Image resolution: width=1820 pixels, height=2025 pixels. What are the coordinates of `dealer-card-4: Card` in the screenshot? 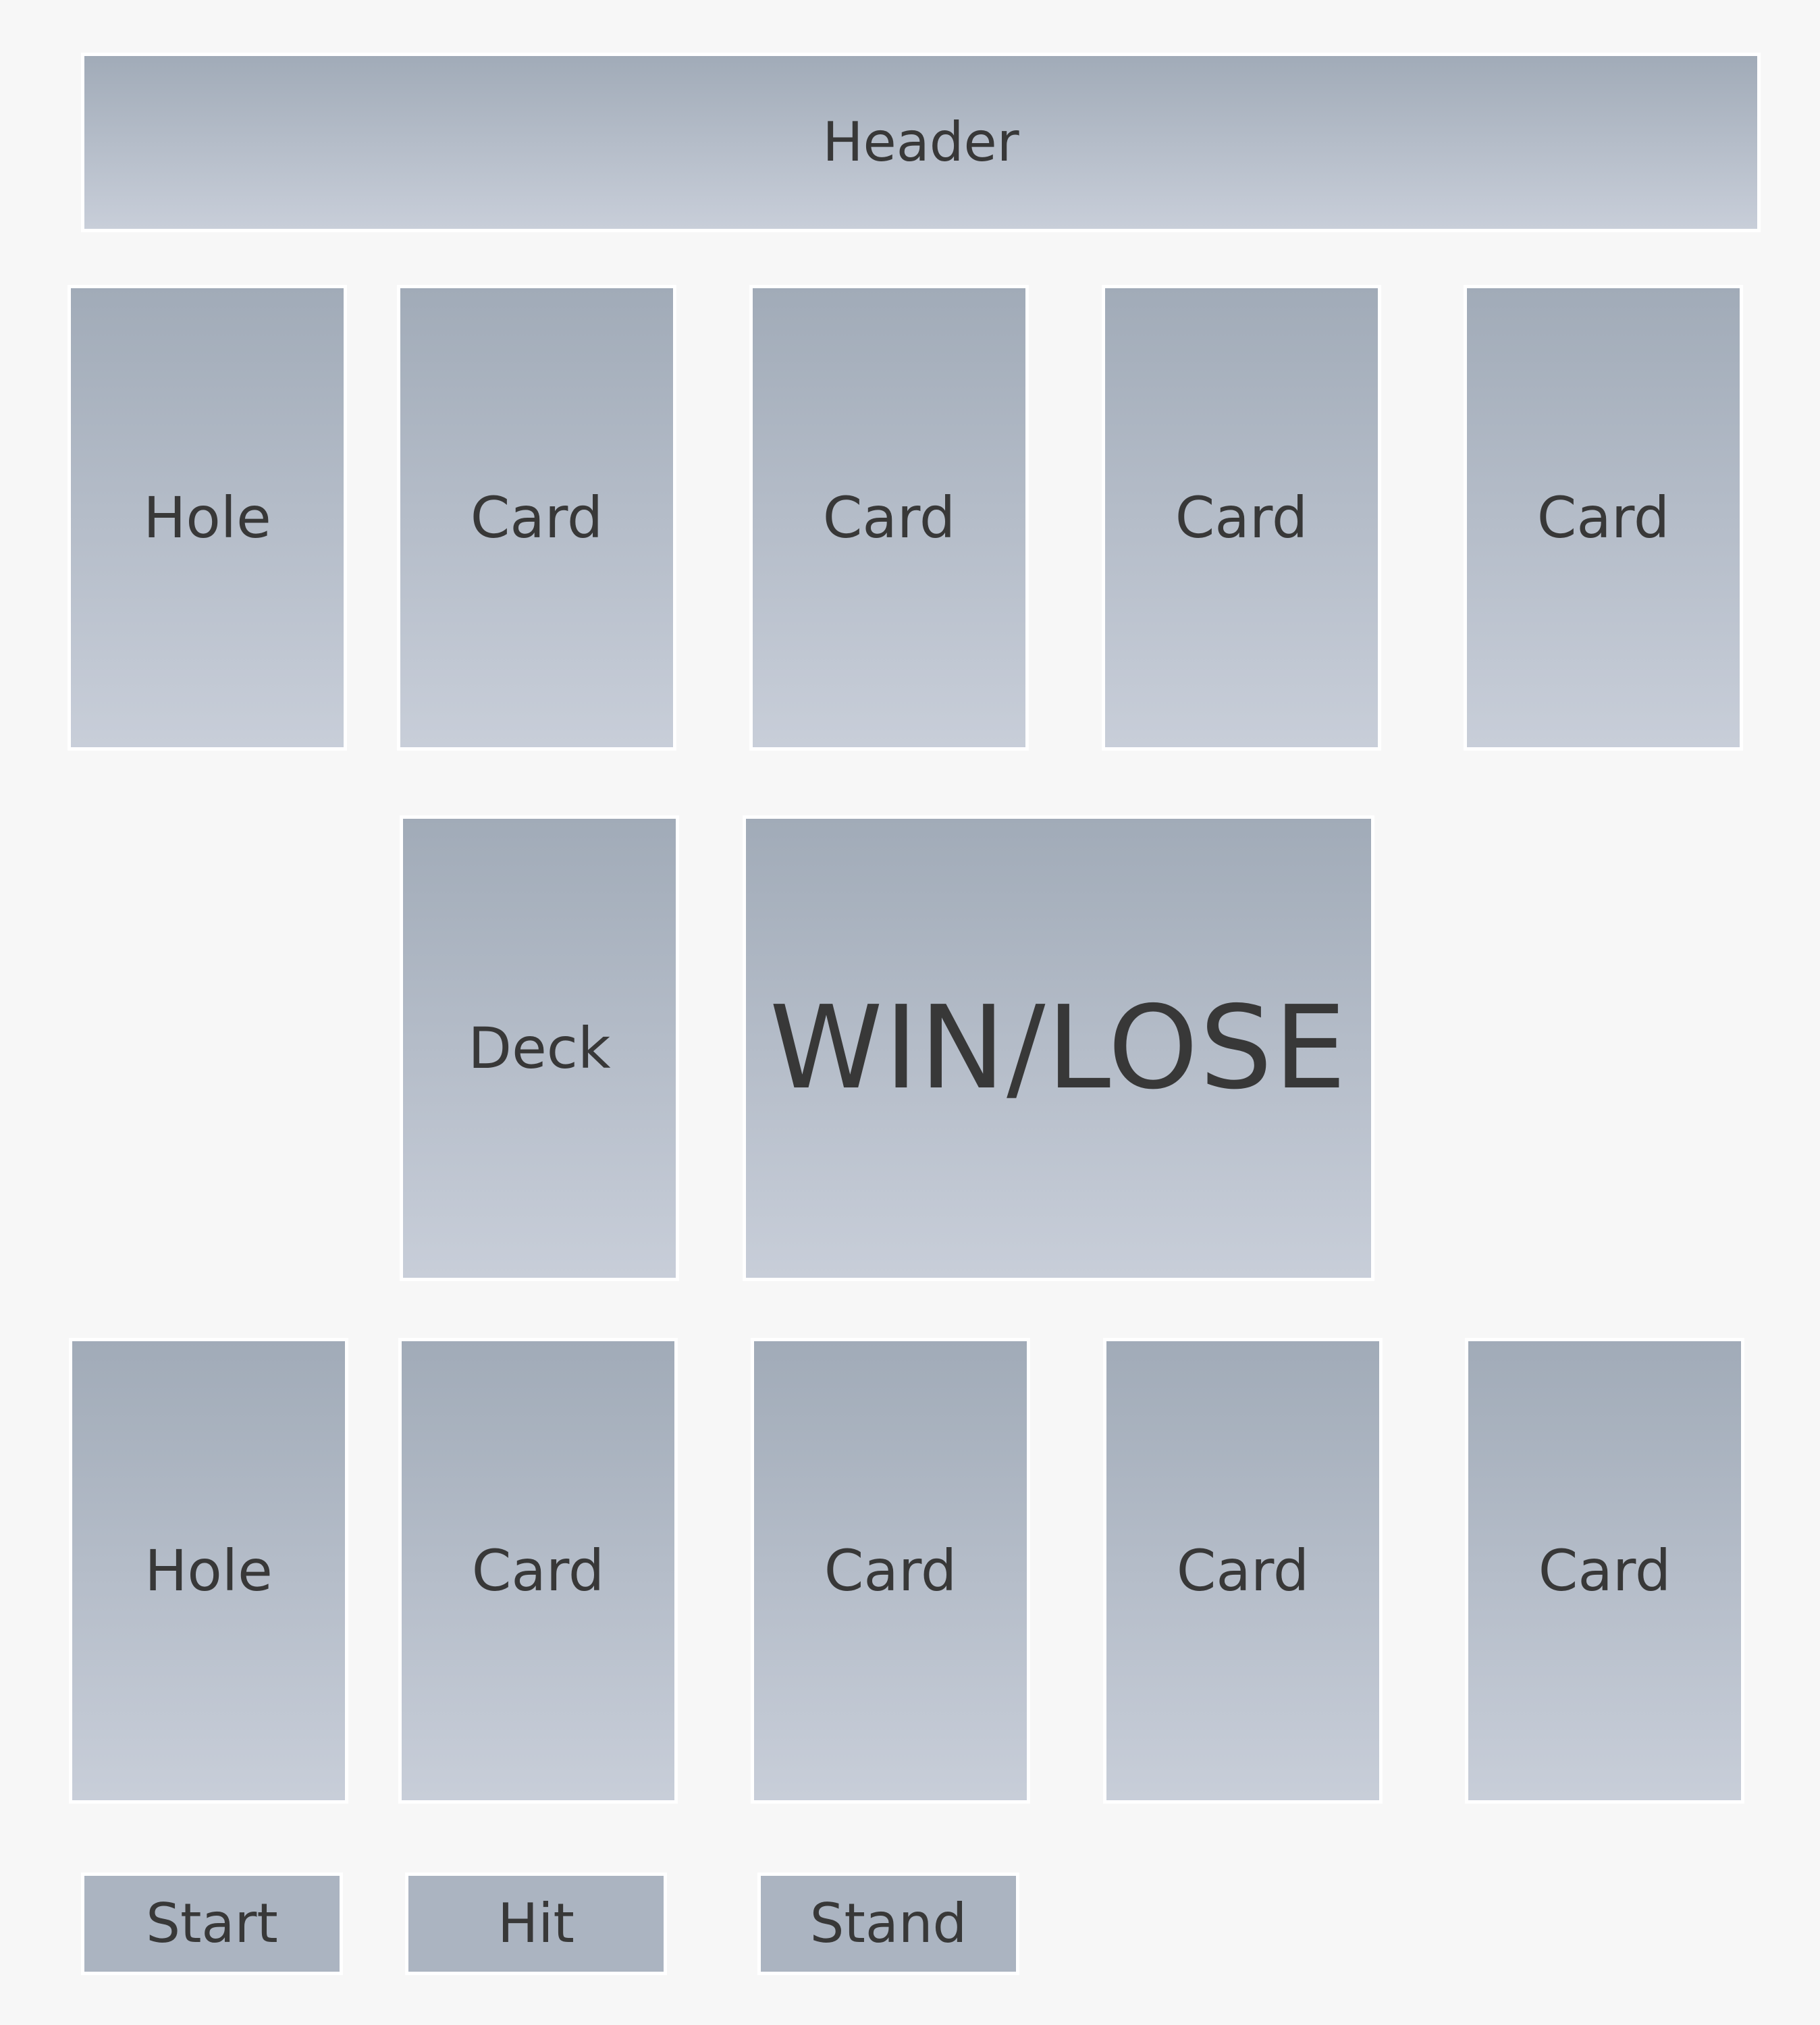 It's located at (1604, 518).